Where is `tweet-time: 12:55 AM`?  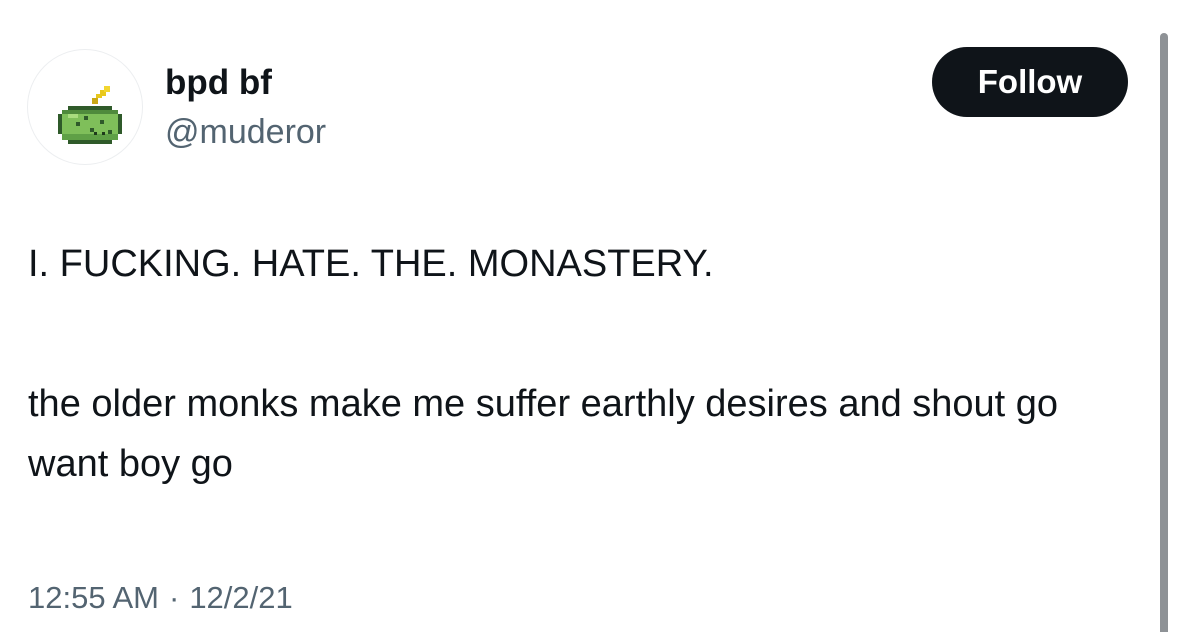
tweet-time: 12:55 AM is located at coordinates (93, 597).